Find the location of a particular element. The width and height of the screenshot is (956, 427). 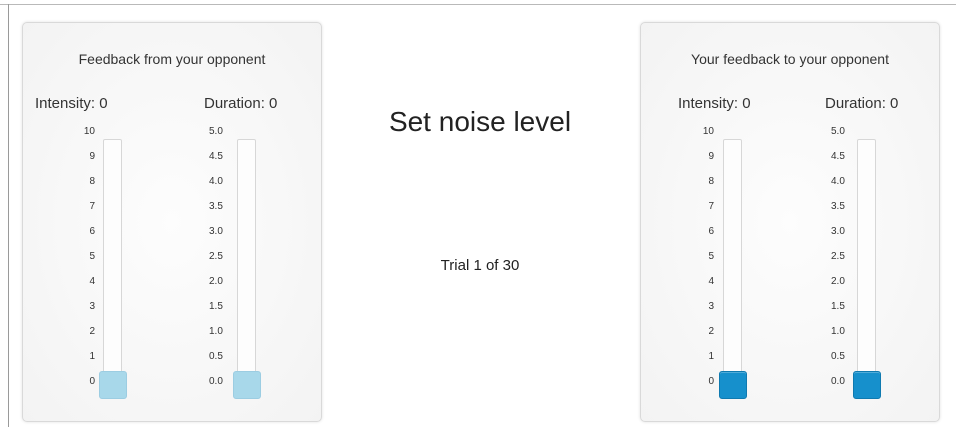

panel-title: Your feedback to your opponent is located at coordinates (790, 59).